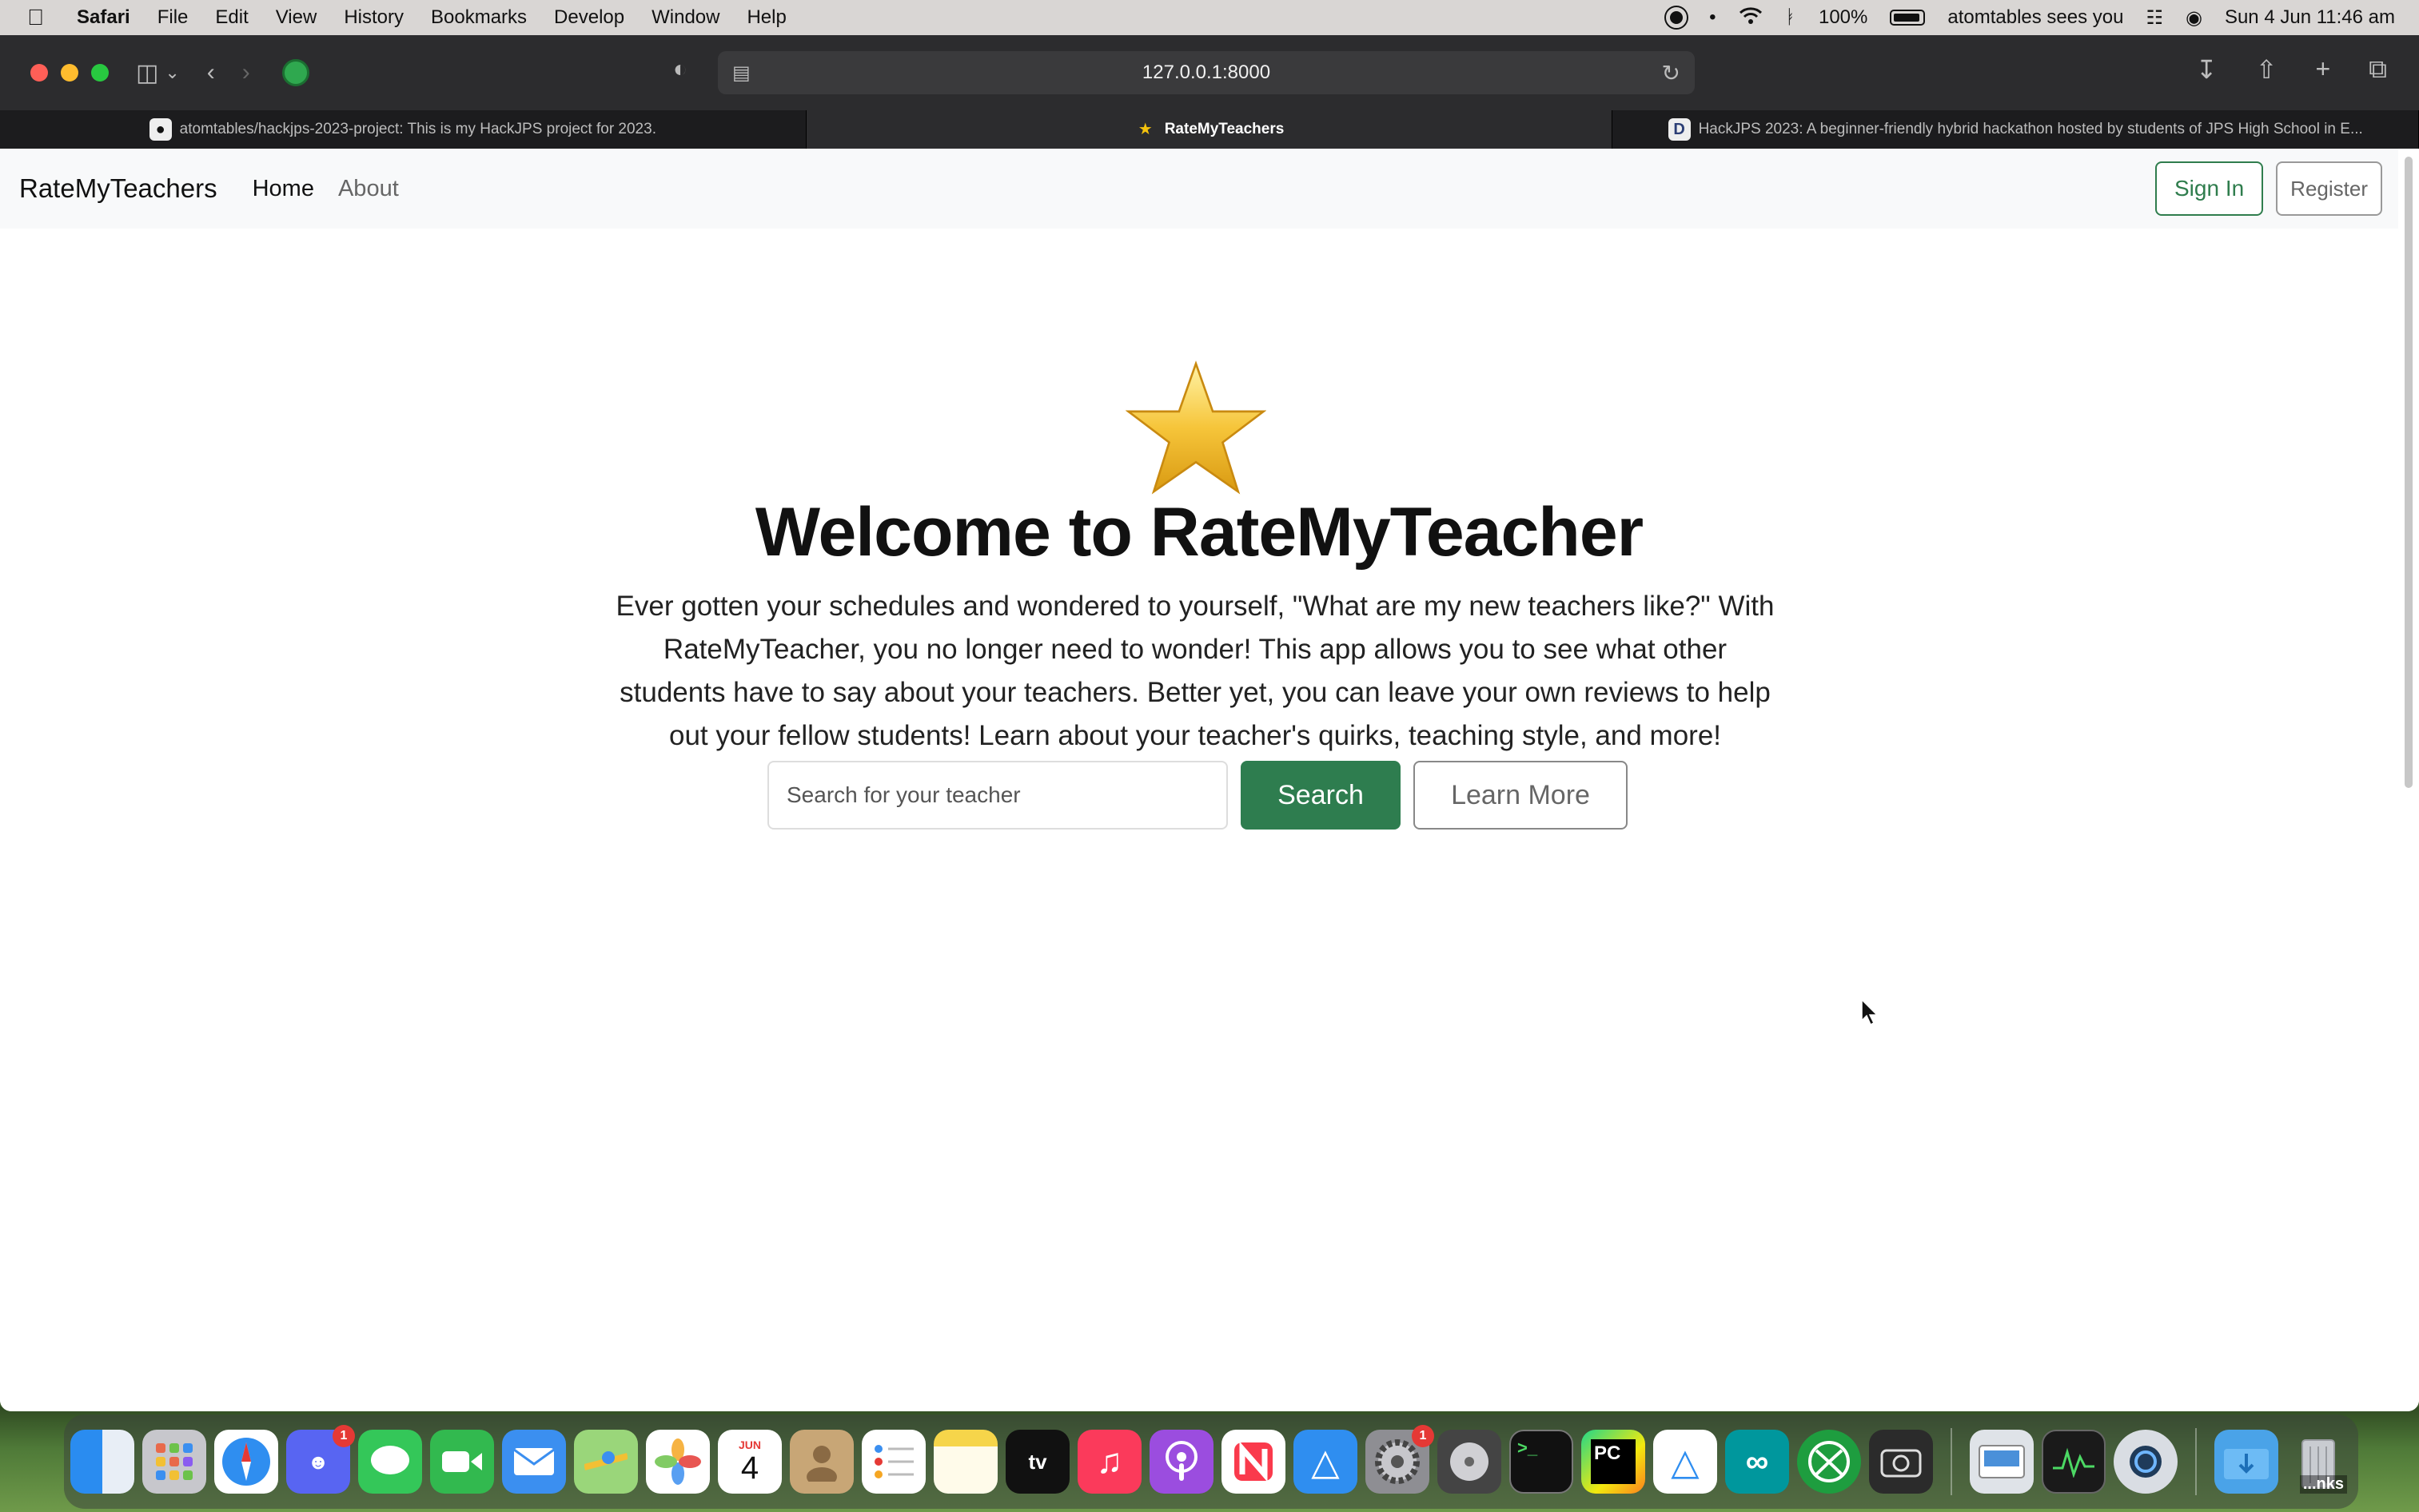 The image size is (2419, 1512). Describe the element at coordinates (174, 1462) in the screenshot. I see `launchpad-icon` at that location.